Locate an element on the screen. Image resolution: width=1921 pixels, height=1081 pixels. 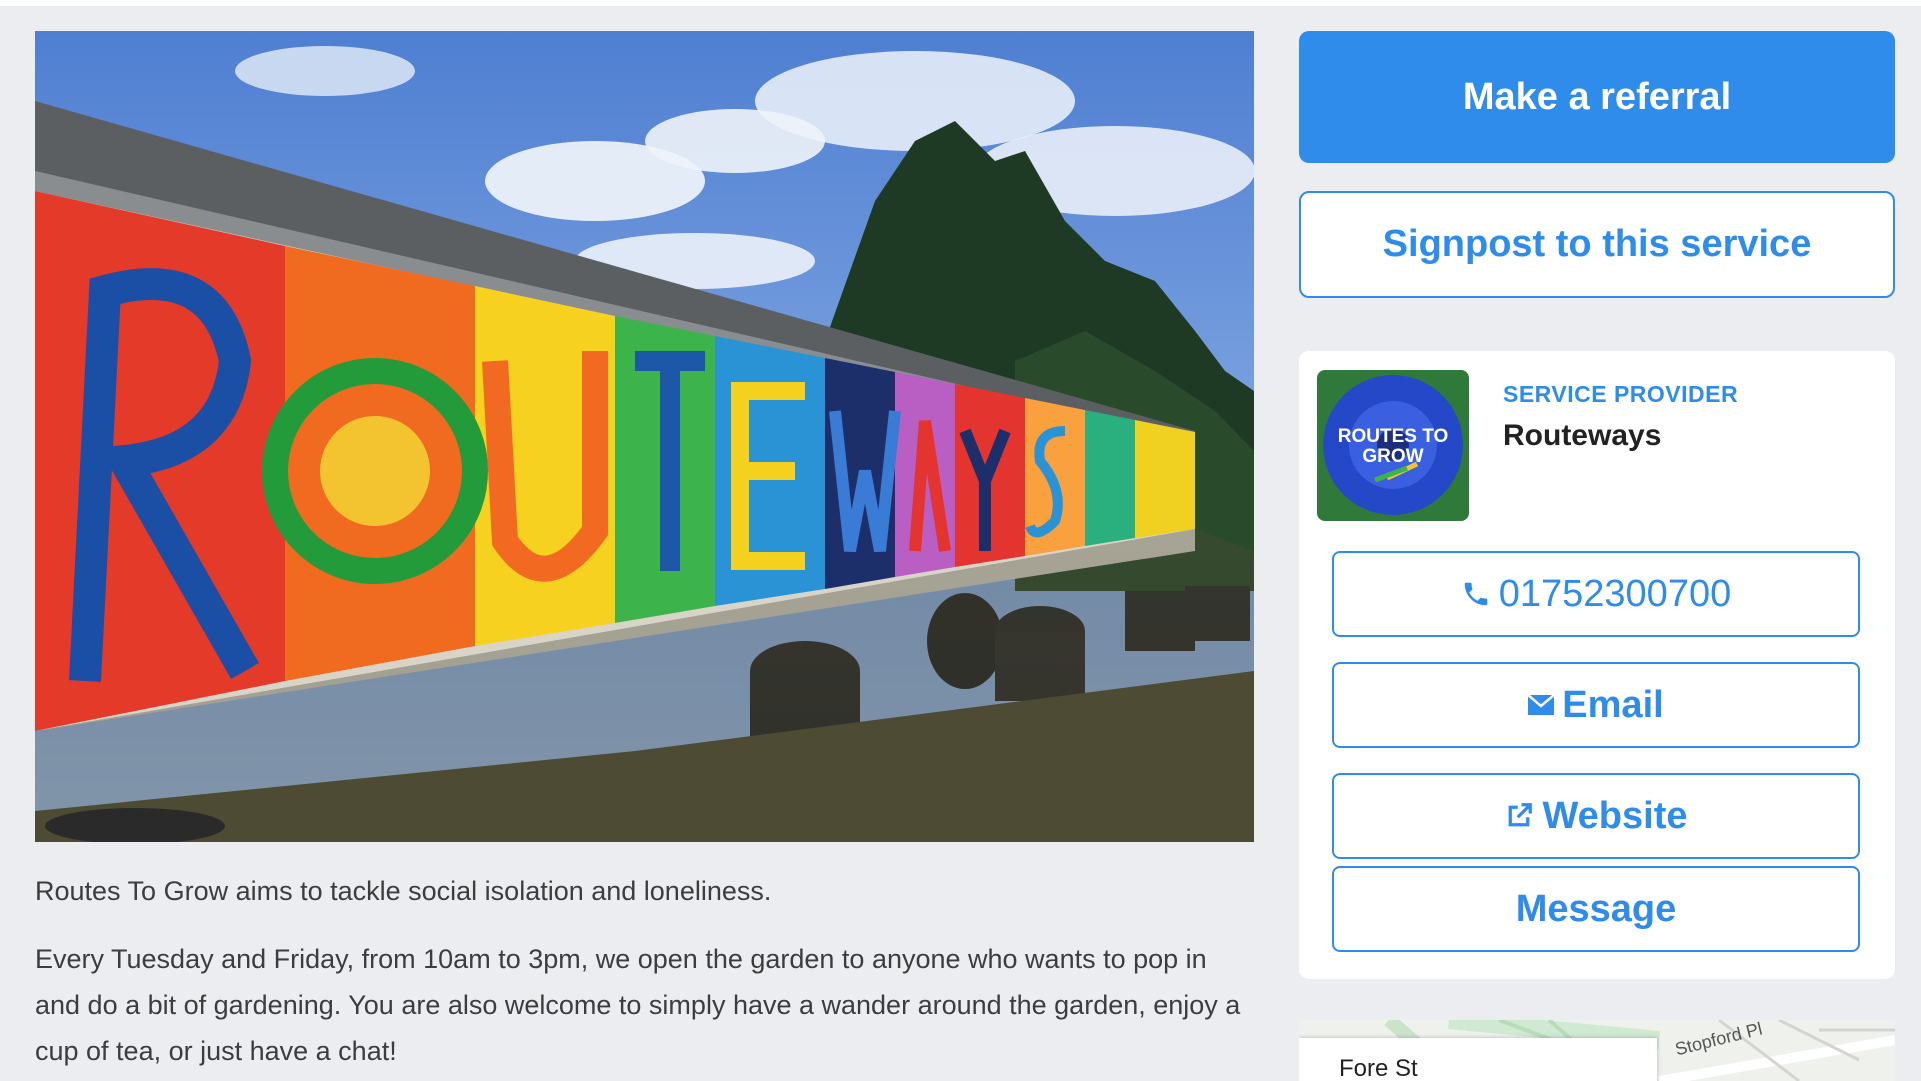
message-label: Message is located at coordinates (1596, 908).